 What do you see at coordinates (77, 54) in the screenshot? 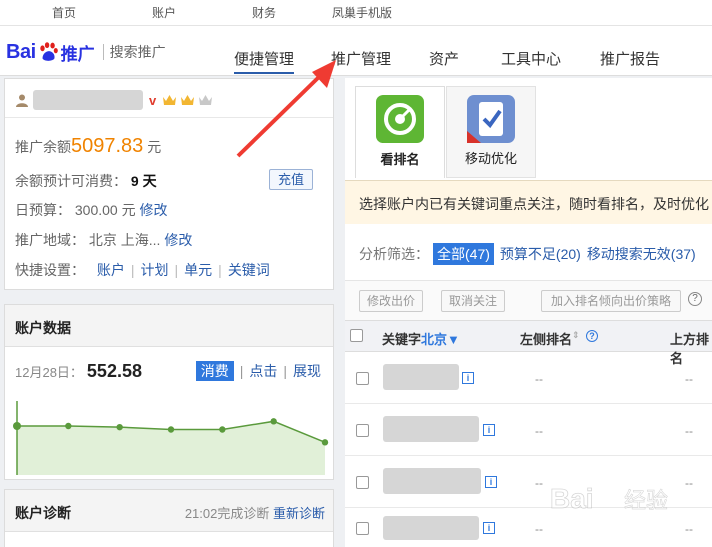
I see `logo-tuiguang-text: 推广` at bounding box center [77, 54].